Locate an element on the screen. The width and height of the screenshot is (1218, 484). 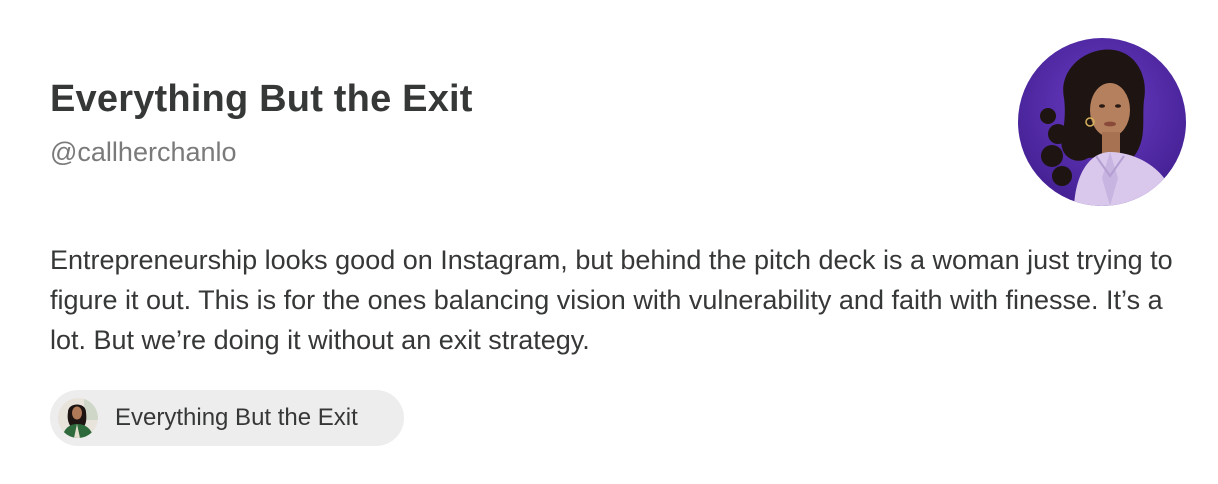
pill-avatar is located at coordinates (78, 418).